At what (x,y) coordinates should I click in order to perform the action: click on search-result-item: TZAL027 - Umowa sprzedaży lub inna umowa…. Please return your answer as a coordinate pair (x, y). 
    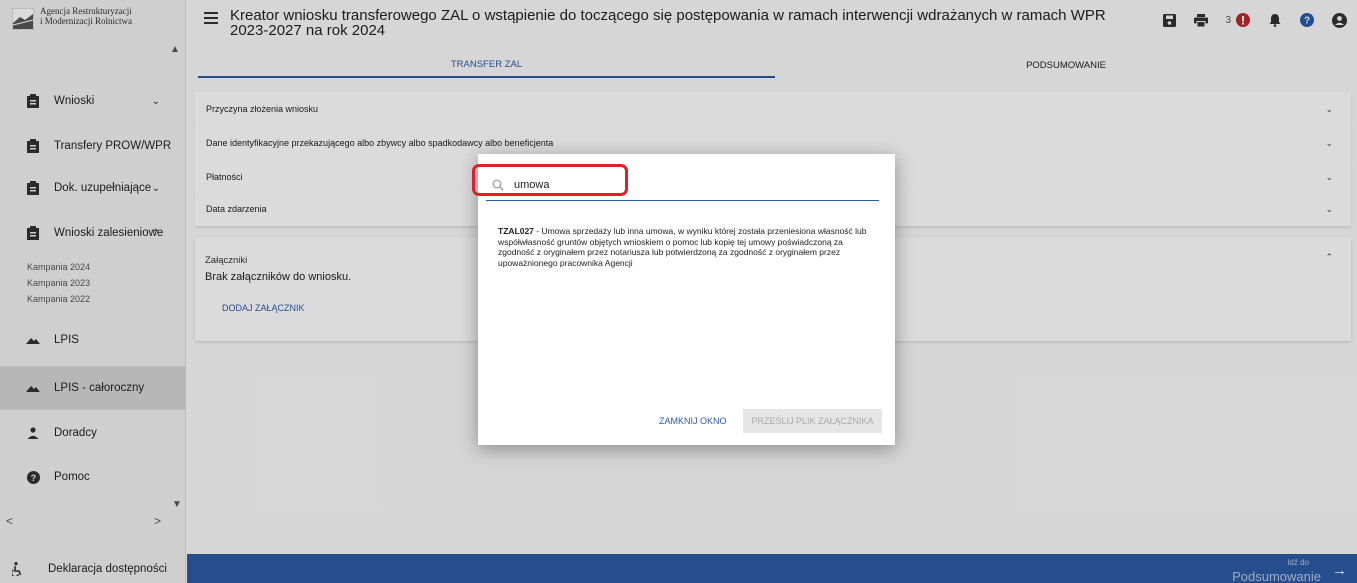
    Looking at the image, I should click on (688, 247).